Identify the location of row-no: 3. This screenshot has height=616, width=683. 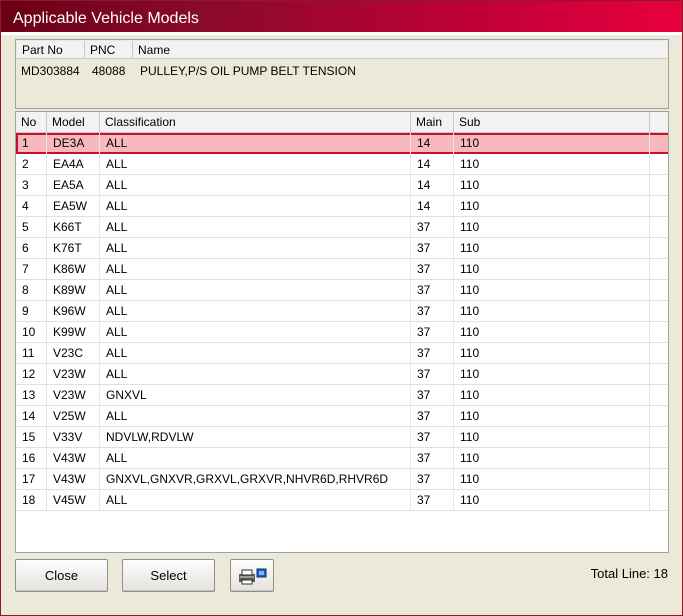
(31, 185).